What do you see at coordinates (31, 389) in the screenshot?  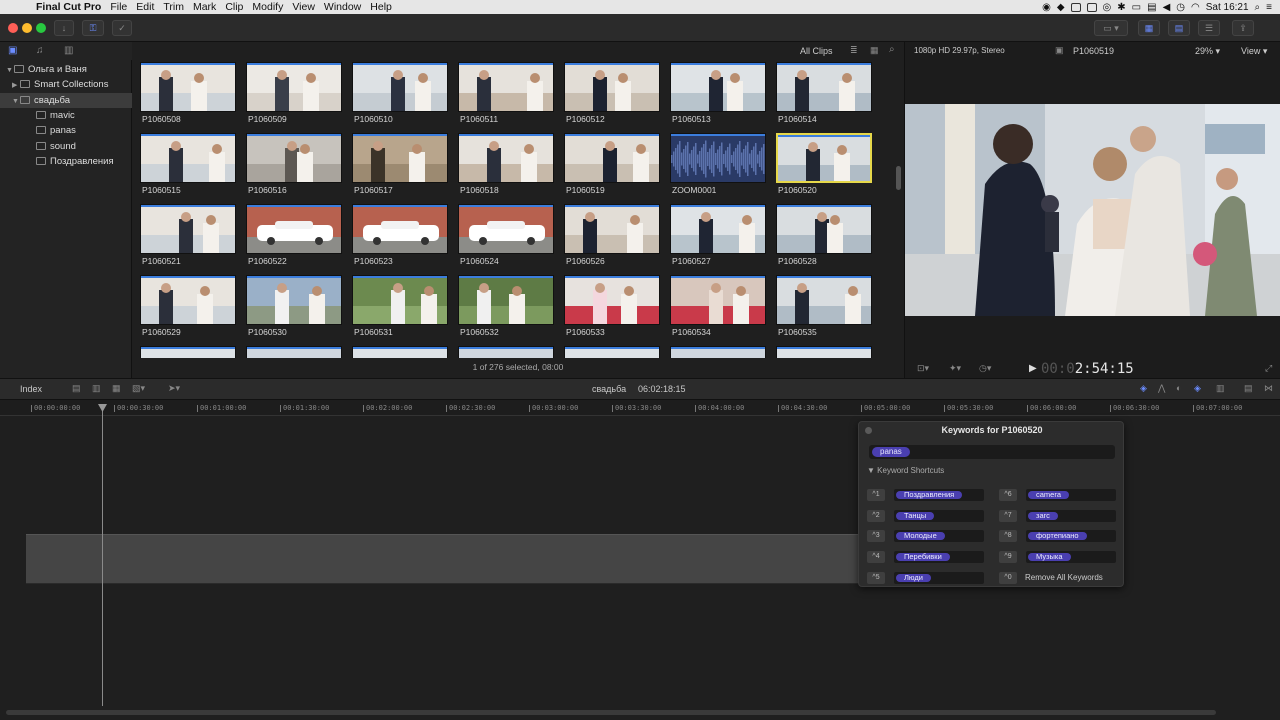 I see `timeline-index-button: Index` at bounding box center [31, 389].